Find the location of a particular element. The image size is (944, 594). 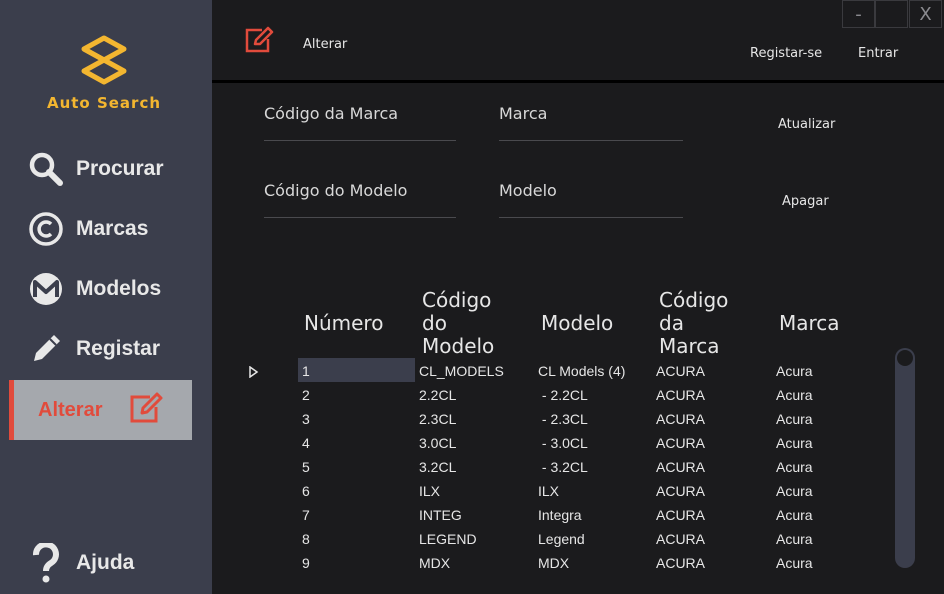

table-cell: INTEG is located at coordinates (440, 515).